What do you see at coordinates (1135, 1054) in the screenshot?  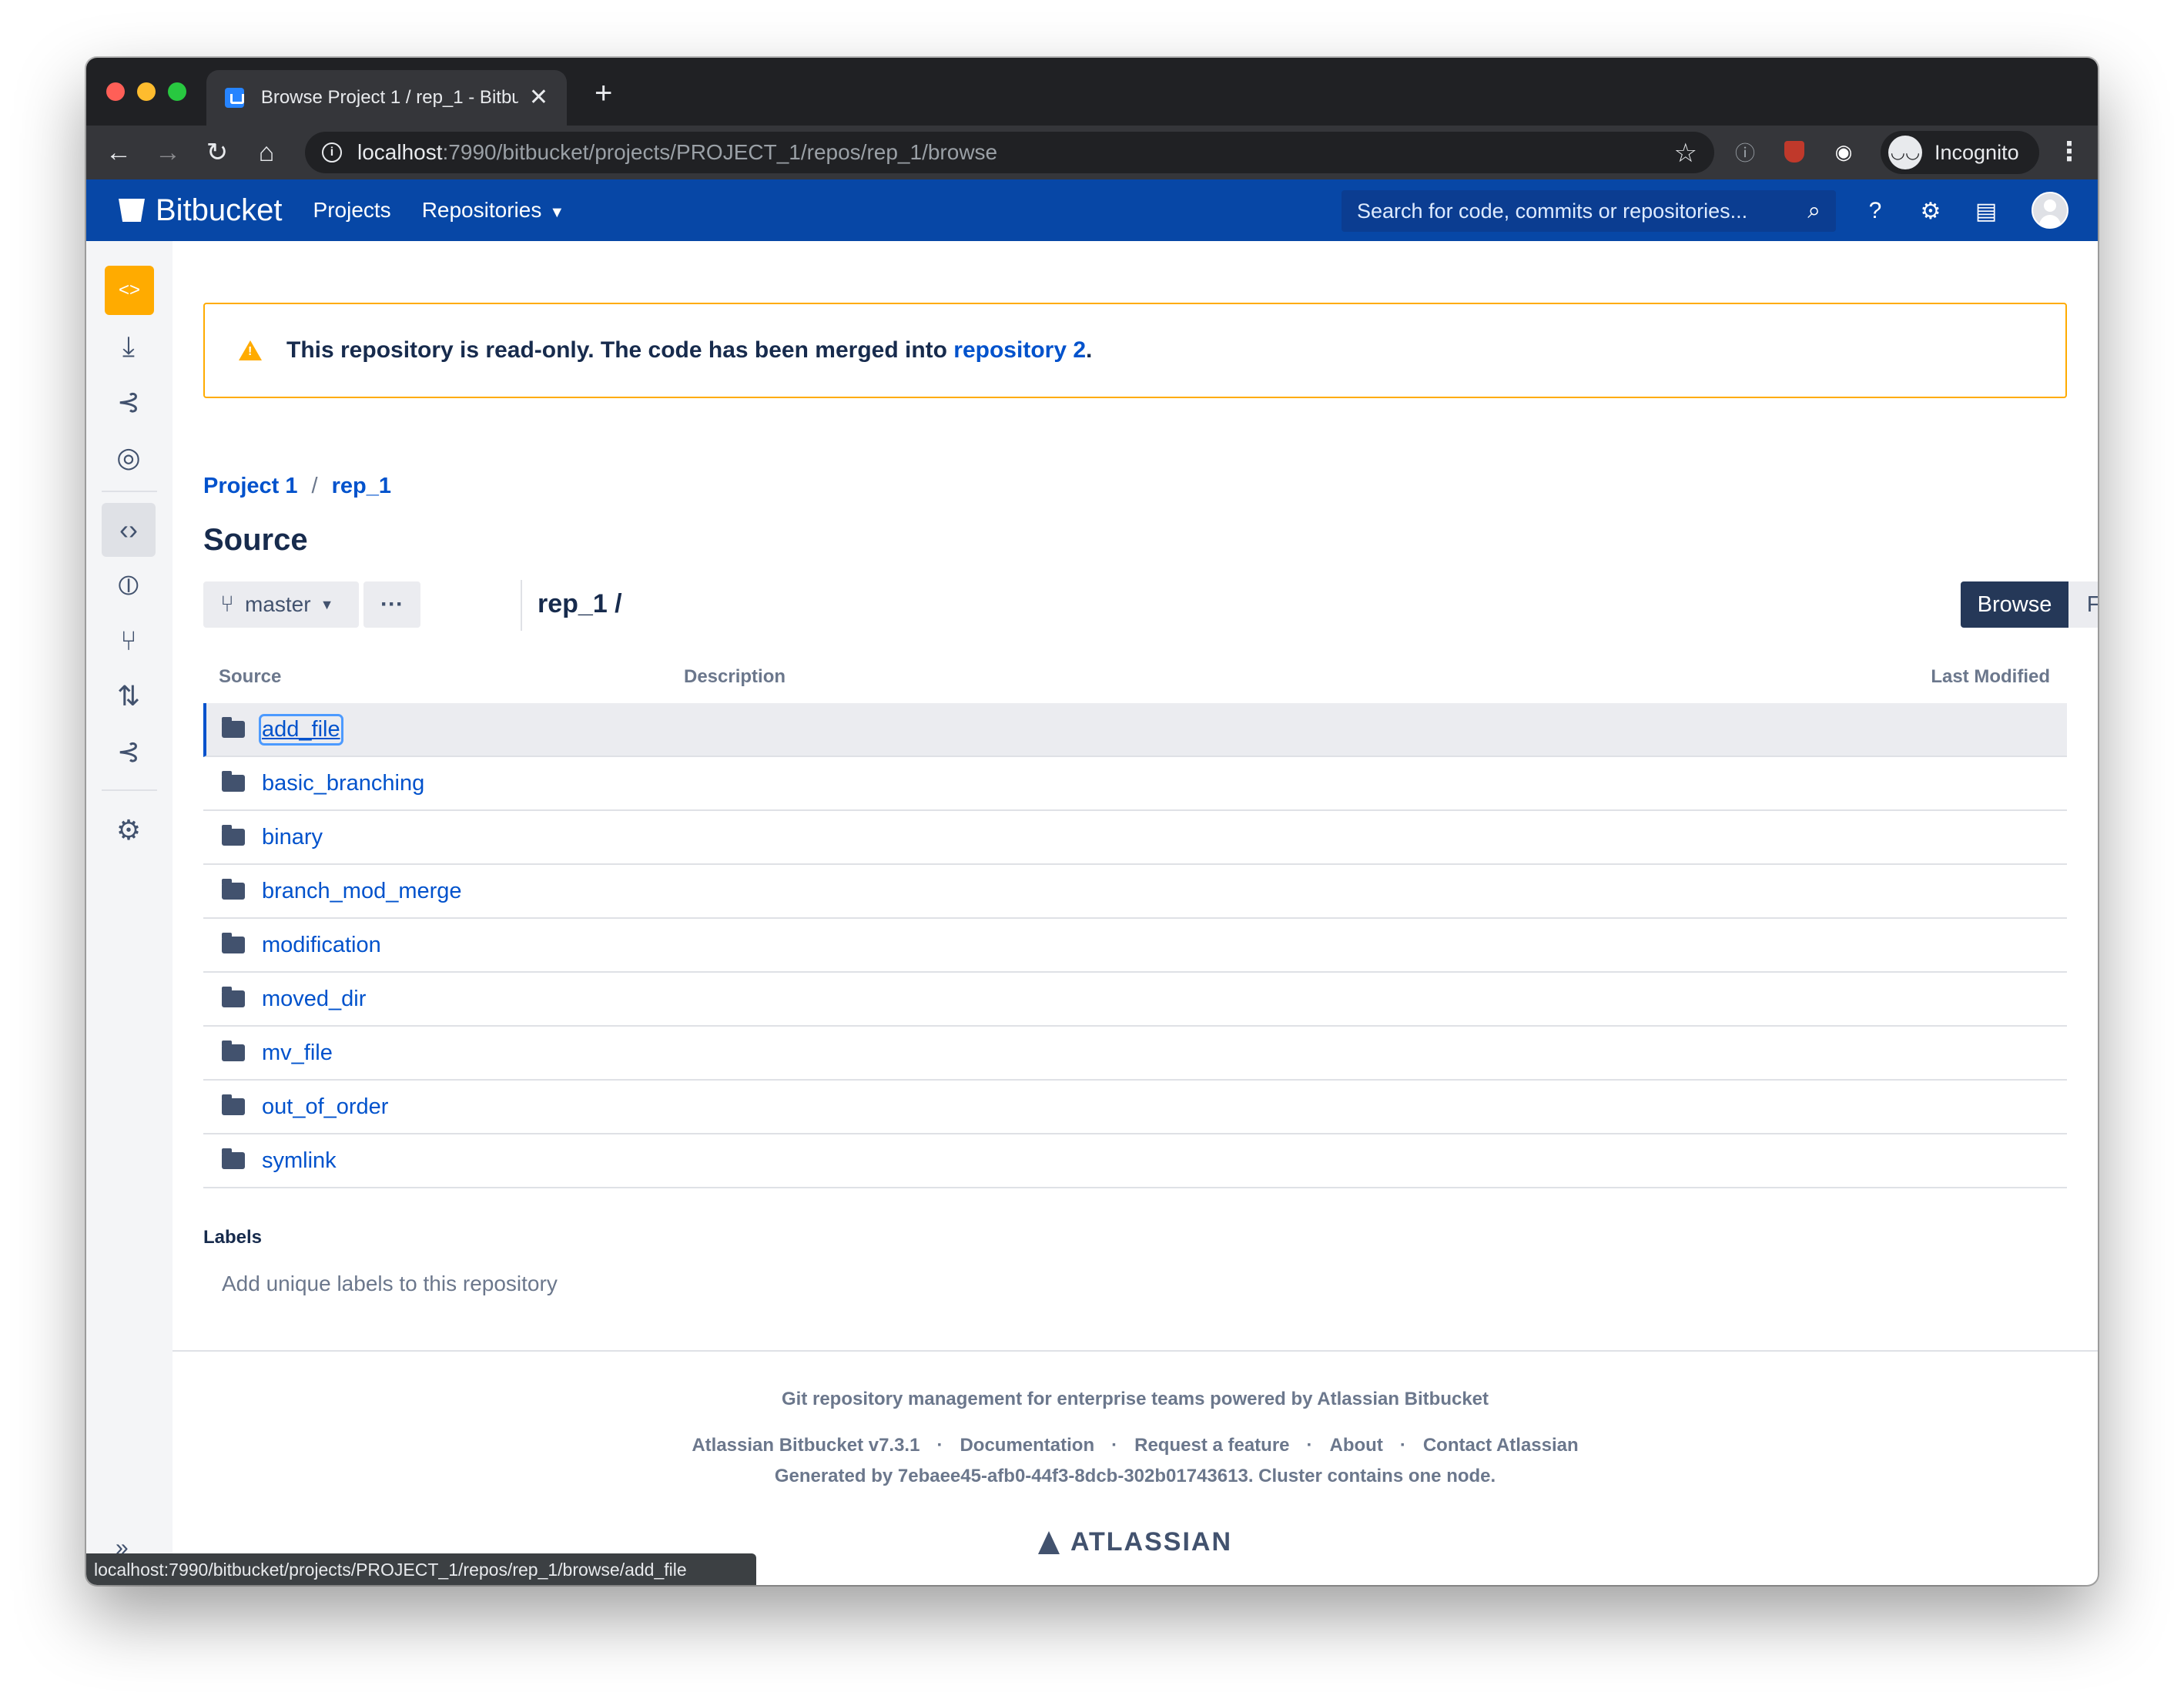 I see `table-row: mv_file` at bounding box center [1135, 1054].